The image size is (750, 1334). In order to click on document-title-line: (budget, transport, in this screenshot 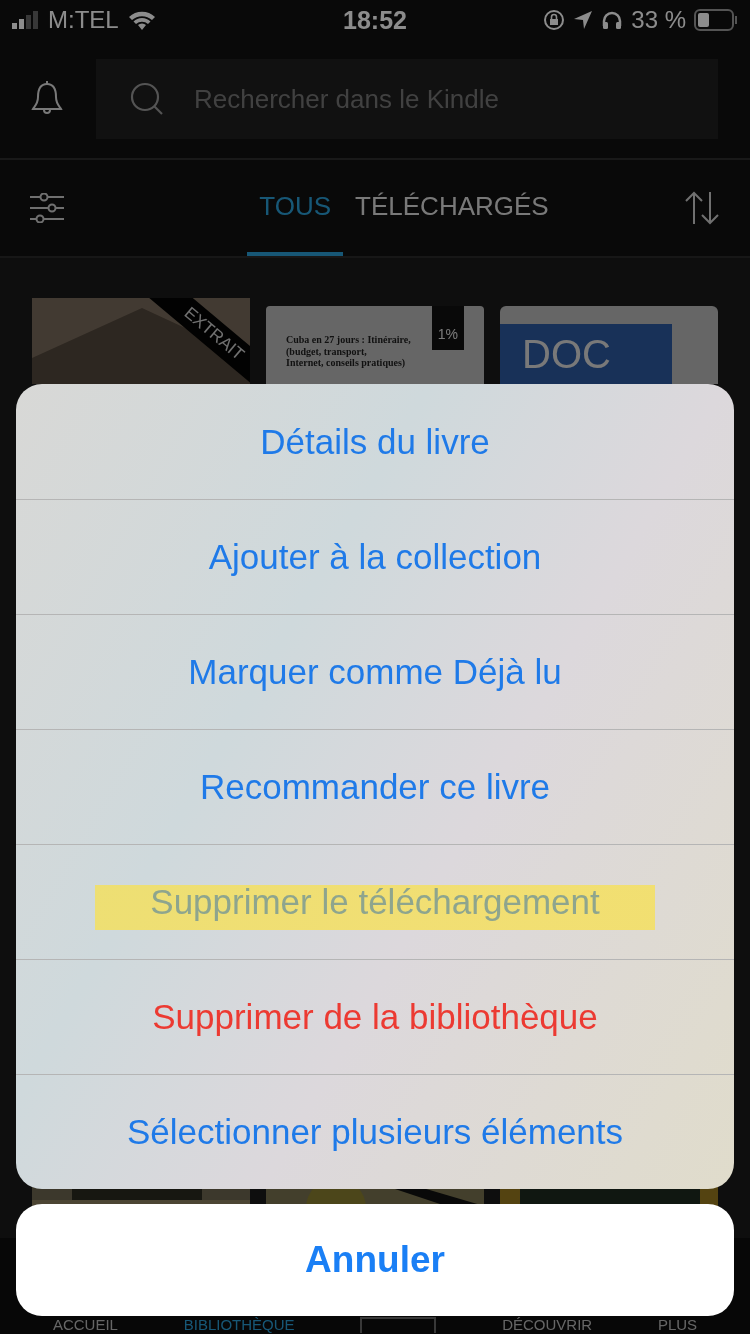, I will do `click(327, 351)`.